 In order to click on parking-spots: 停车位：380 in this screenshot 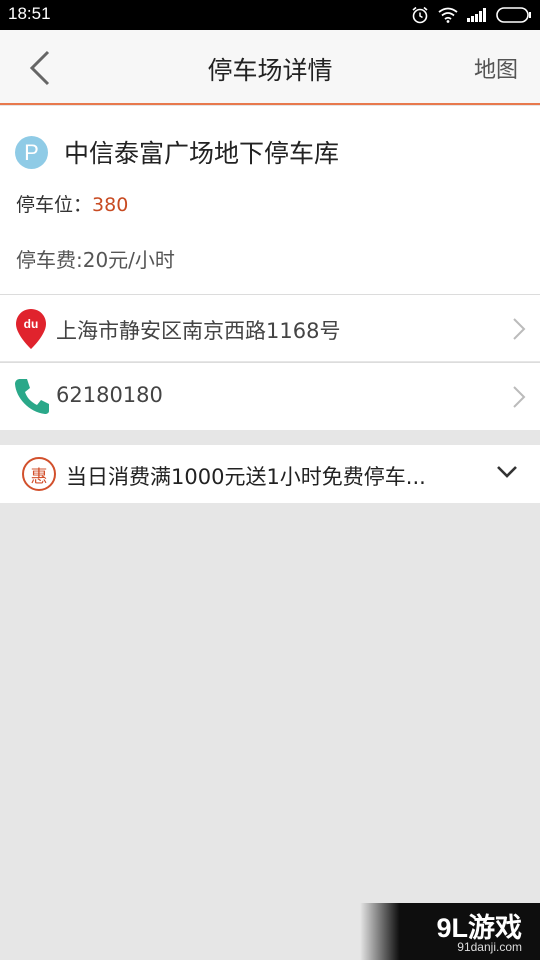, I will do `click(72, 203)`.